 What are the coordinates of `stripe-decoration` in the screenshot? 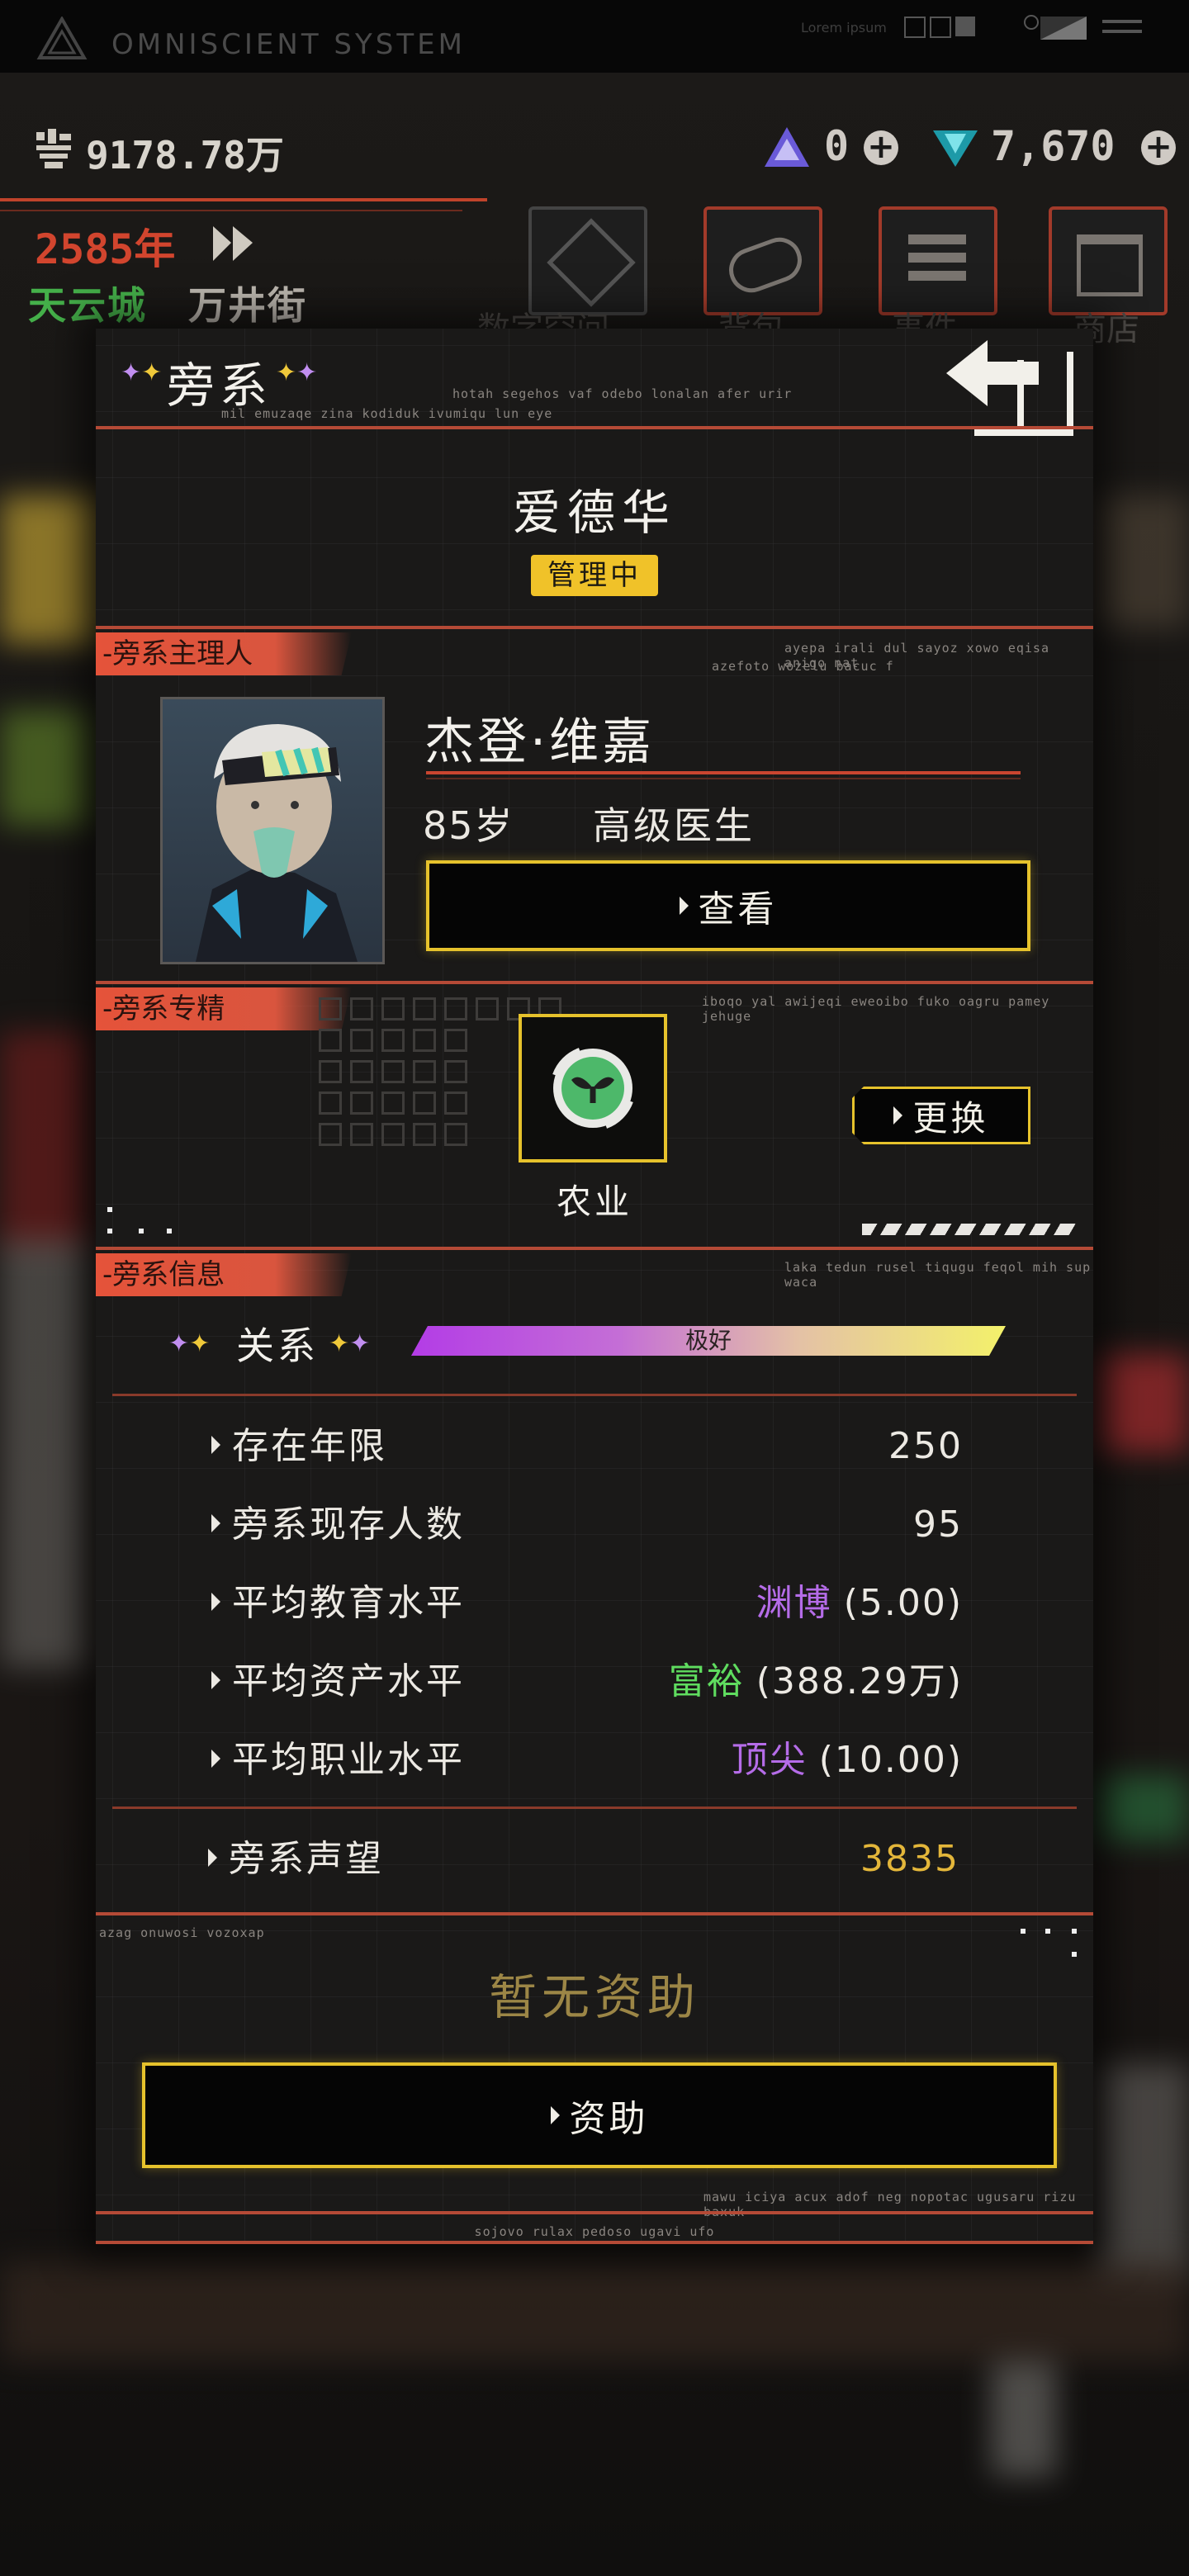 It's located at (970, 1229).